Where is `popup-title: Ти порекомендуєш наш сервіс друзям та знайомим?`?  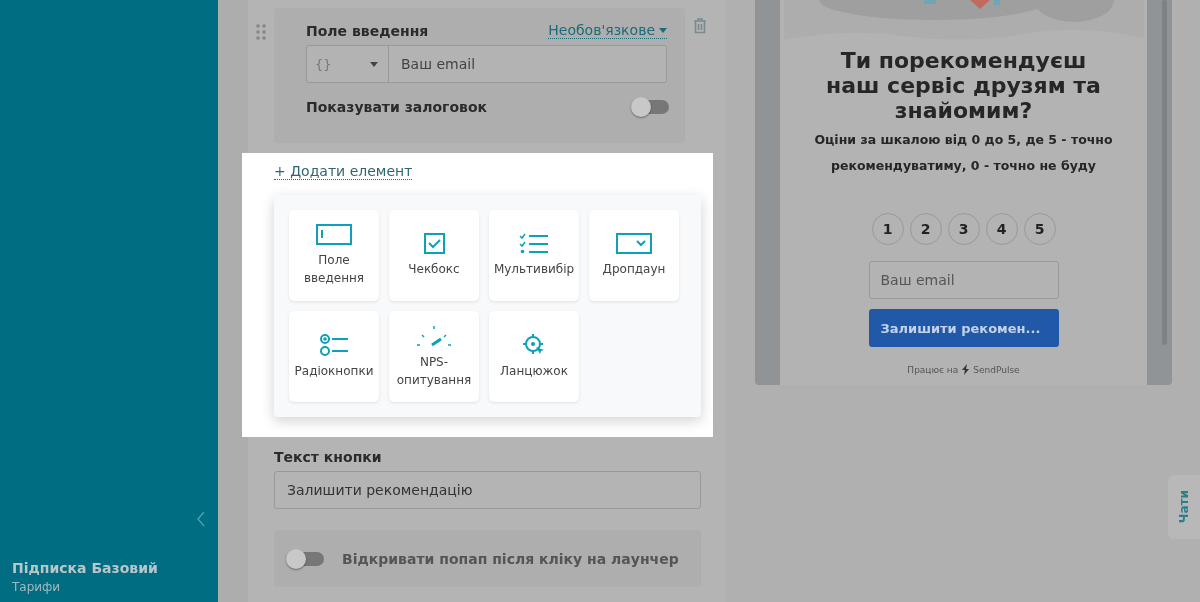 popup-title: Ти порекомендуєш наш сервіс друзям та знайомим? is located at coordinates (963, 85).